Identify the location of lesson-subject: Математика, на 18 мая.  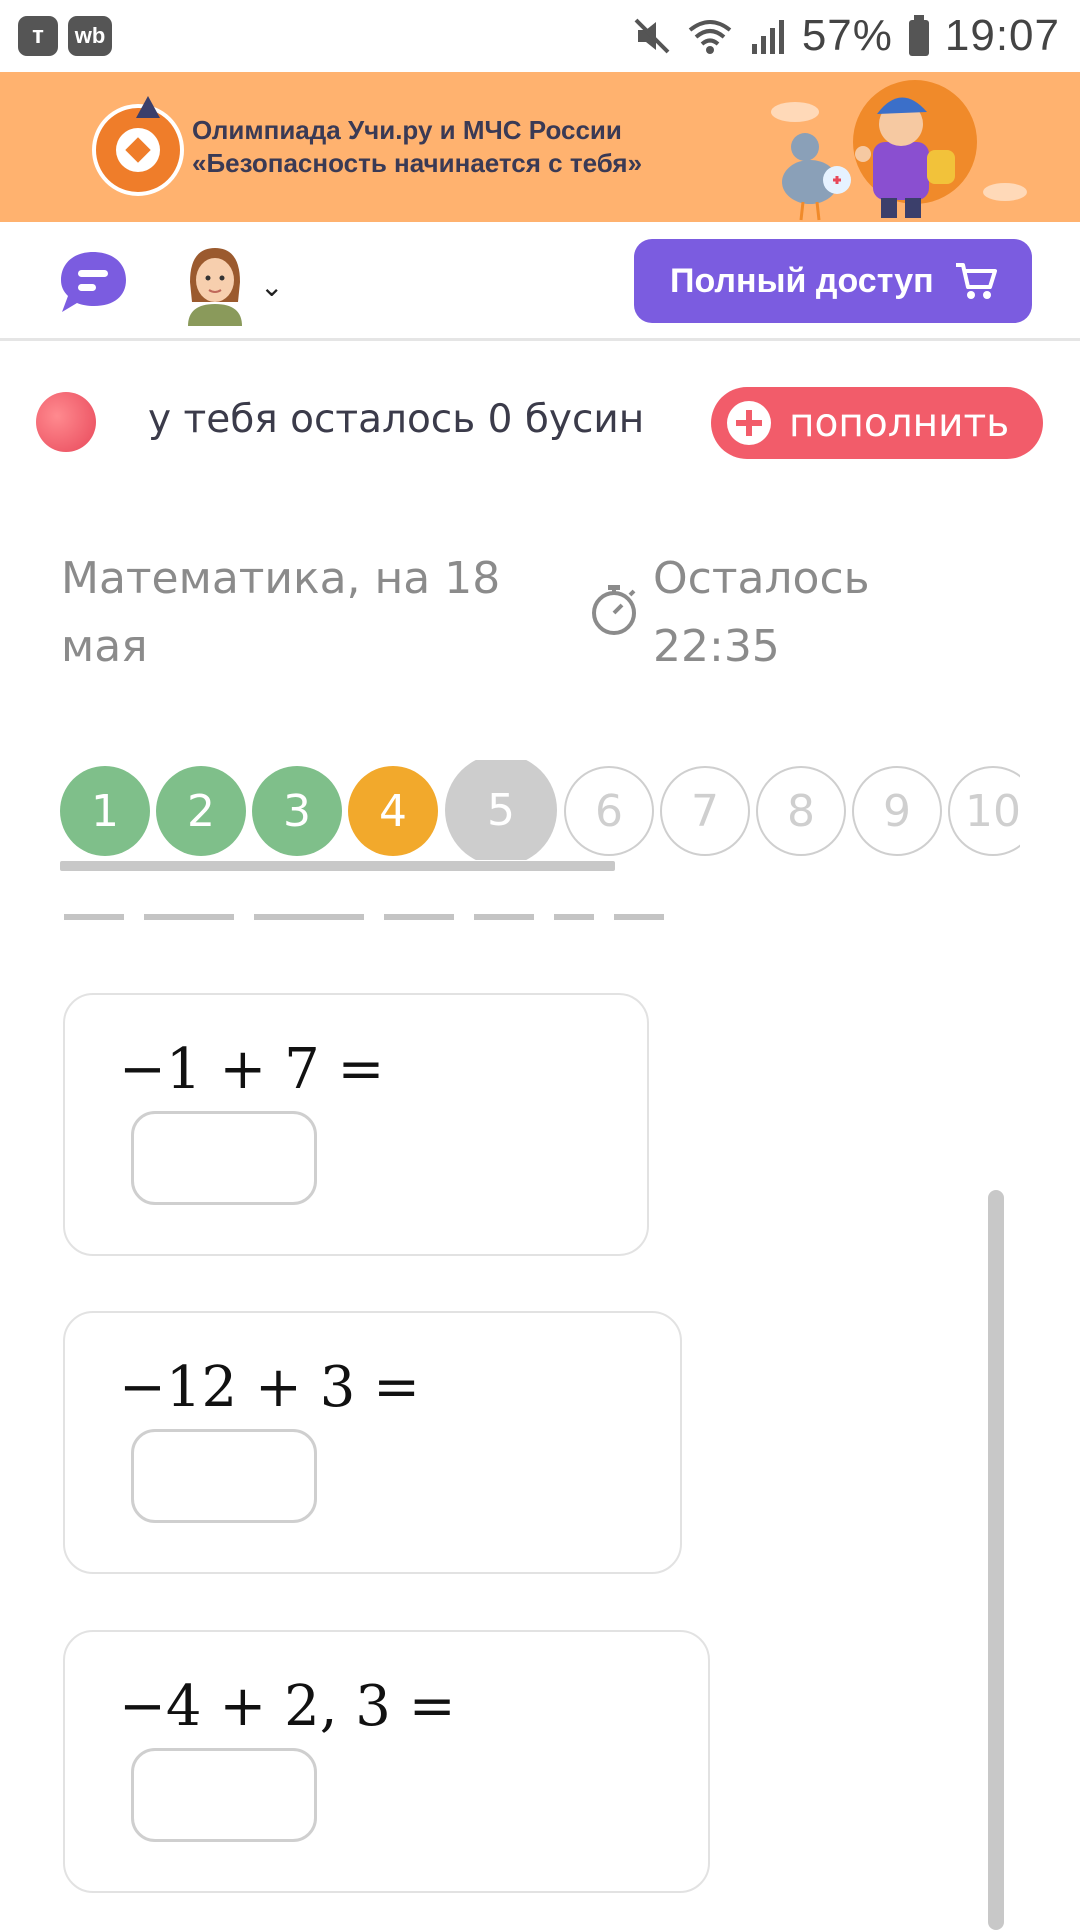
(281, 612).